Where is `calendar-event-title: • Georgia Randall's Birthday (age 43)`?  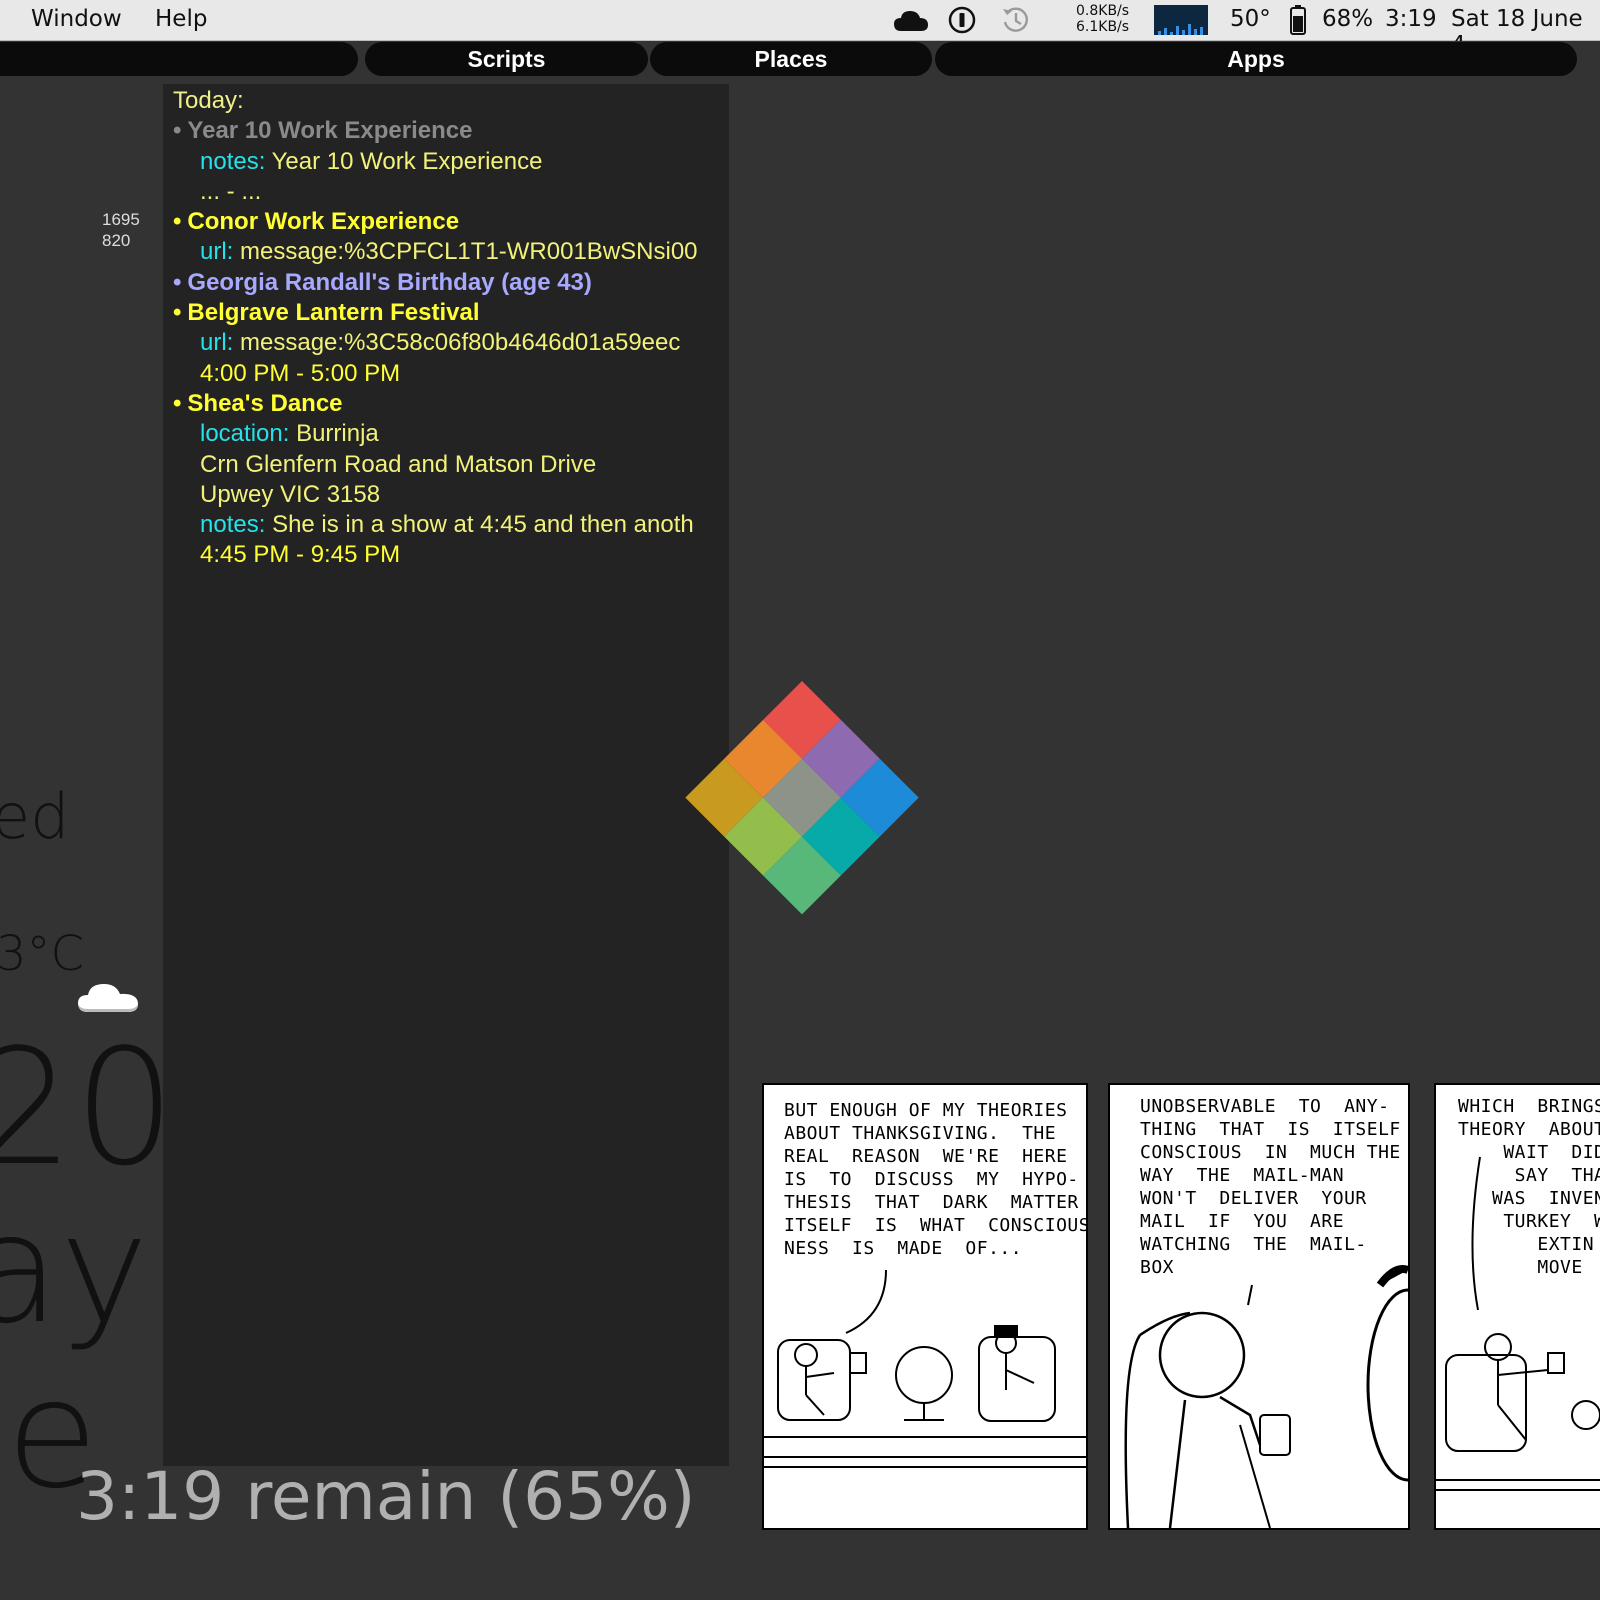 calendar-event-title: • Georgia Randall's Birthday (age 43) is located at coordinates (451, 283).